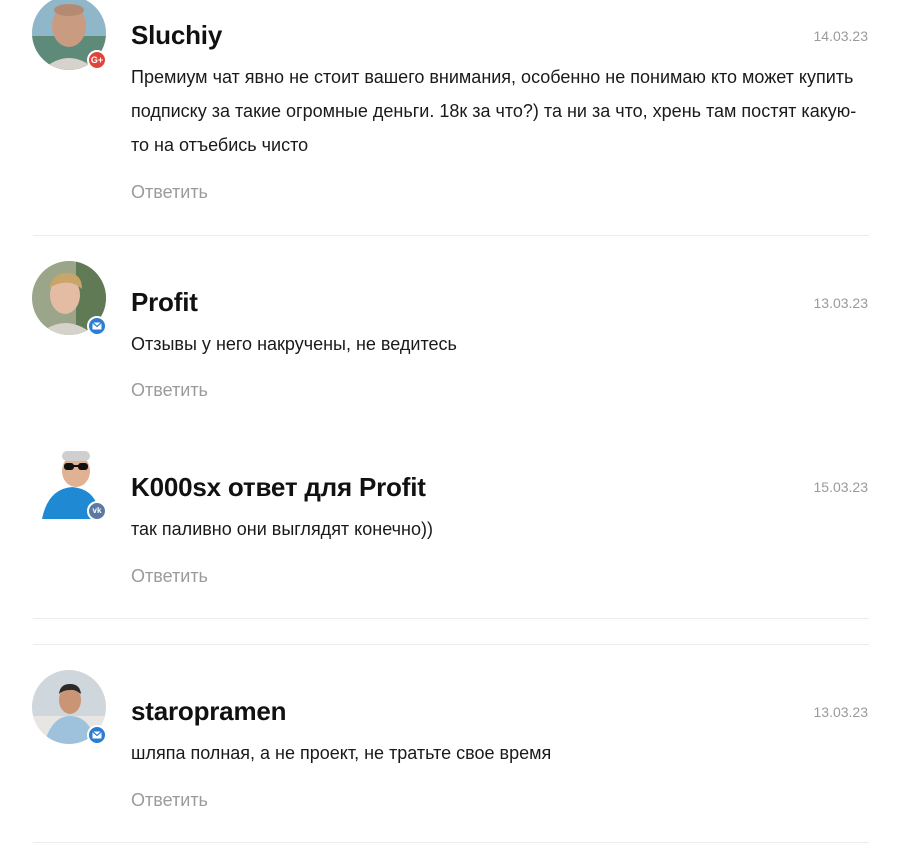 Image resolution: width=901 pixels, height=866 pixels. I want to click on comment-author: Profit, so click(164, 302).